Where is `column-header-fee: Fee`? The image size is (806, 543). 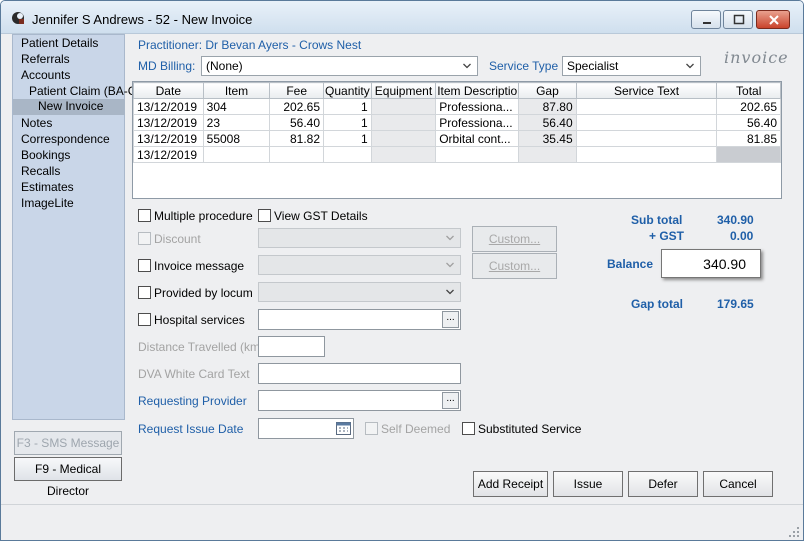
column-header-fee: Fee is located at coordinates (297, 90).